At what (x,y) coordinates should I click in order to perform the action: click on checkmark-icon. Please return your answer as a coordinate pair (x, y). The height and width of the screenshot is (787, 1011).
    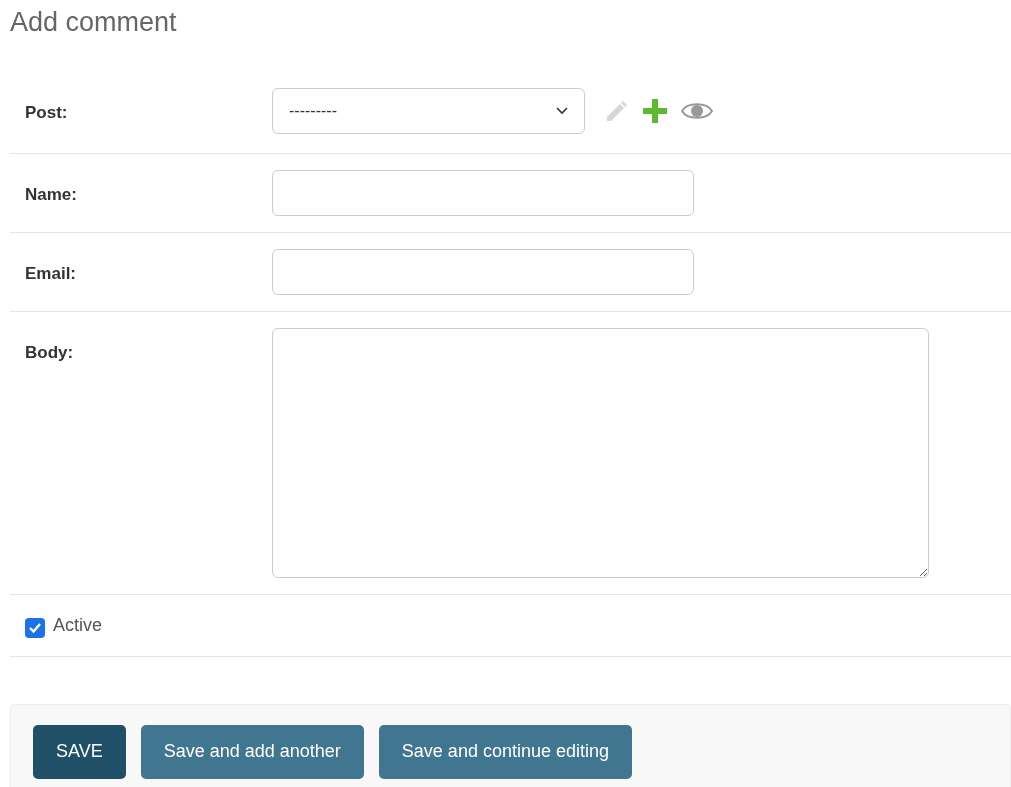
    Looking at the image, I should click on (35, 628).